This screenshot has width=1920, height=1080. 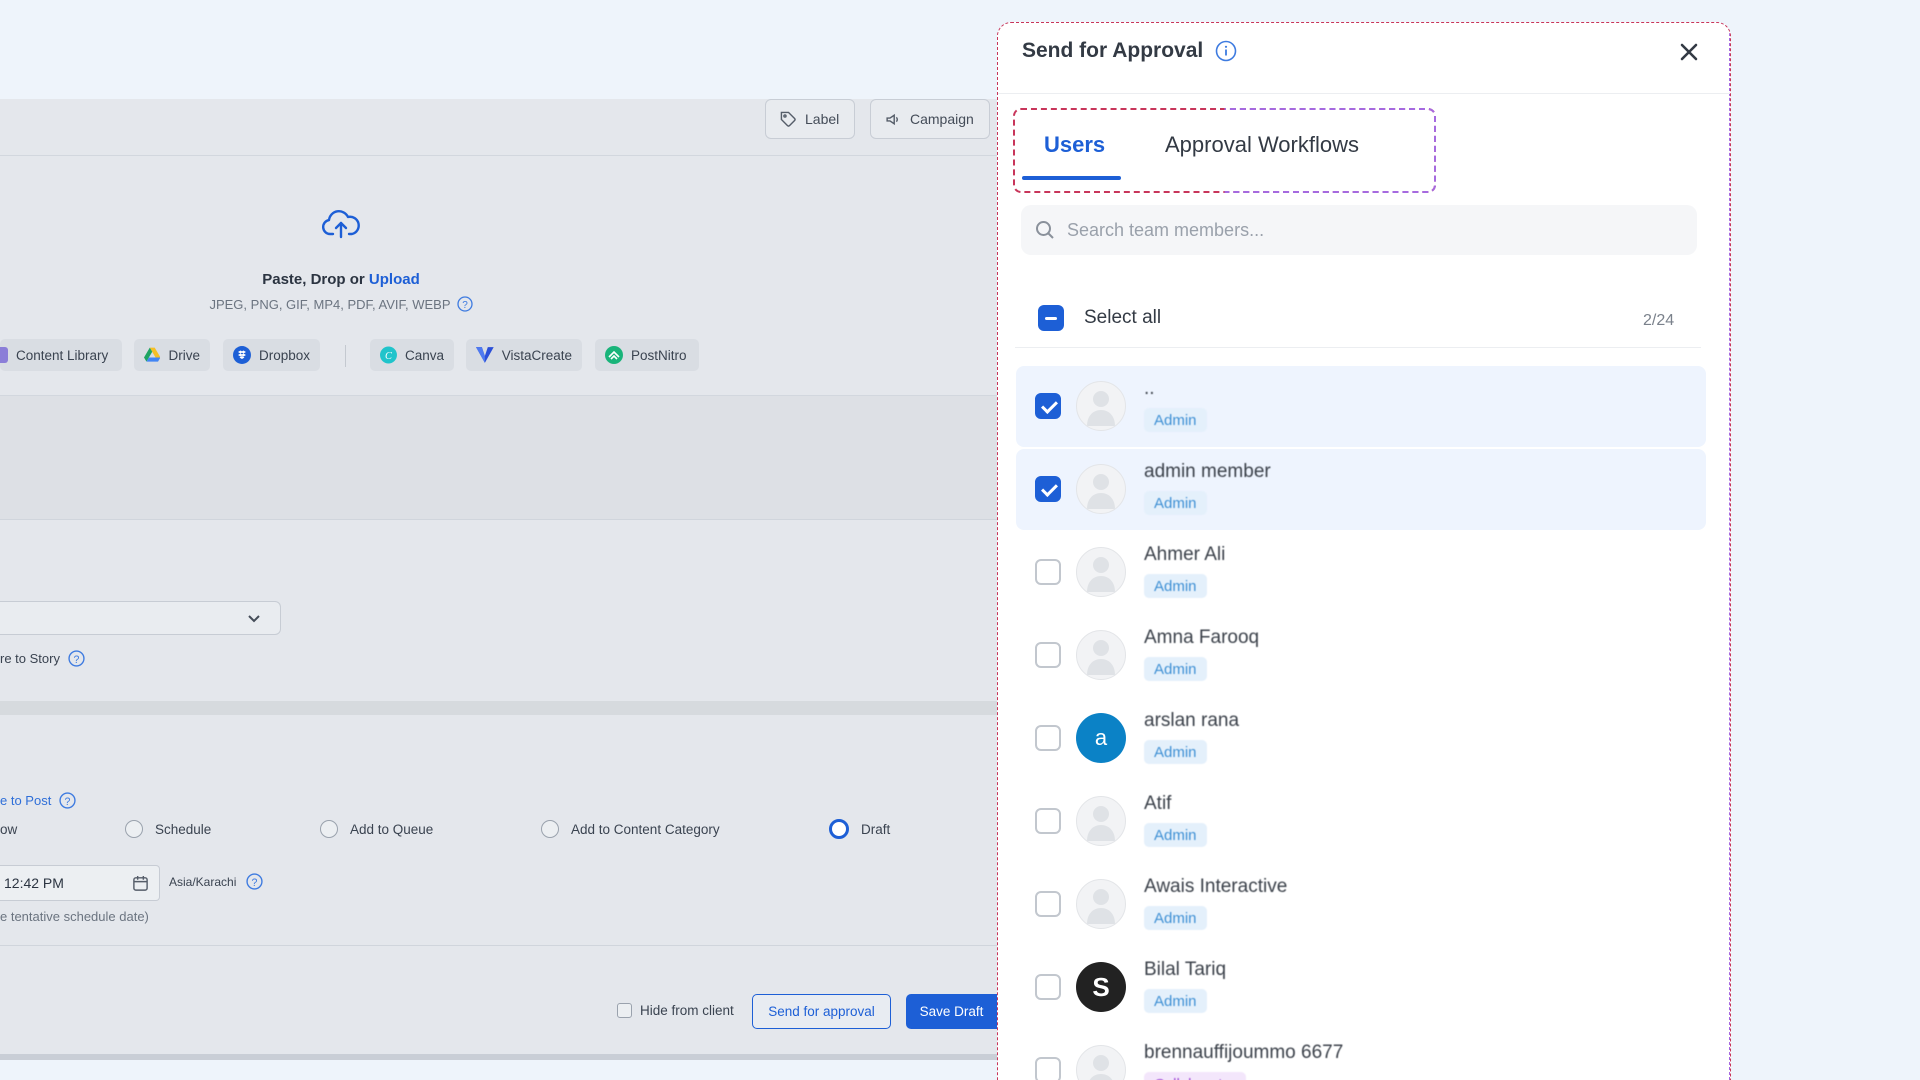 I want to click on hide-from-client-label: Hide from client, so click(x=687, y=1010).